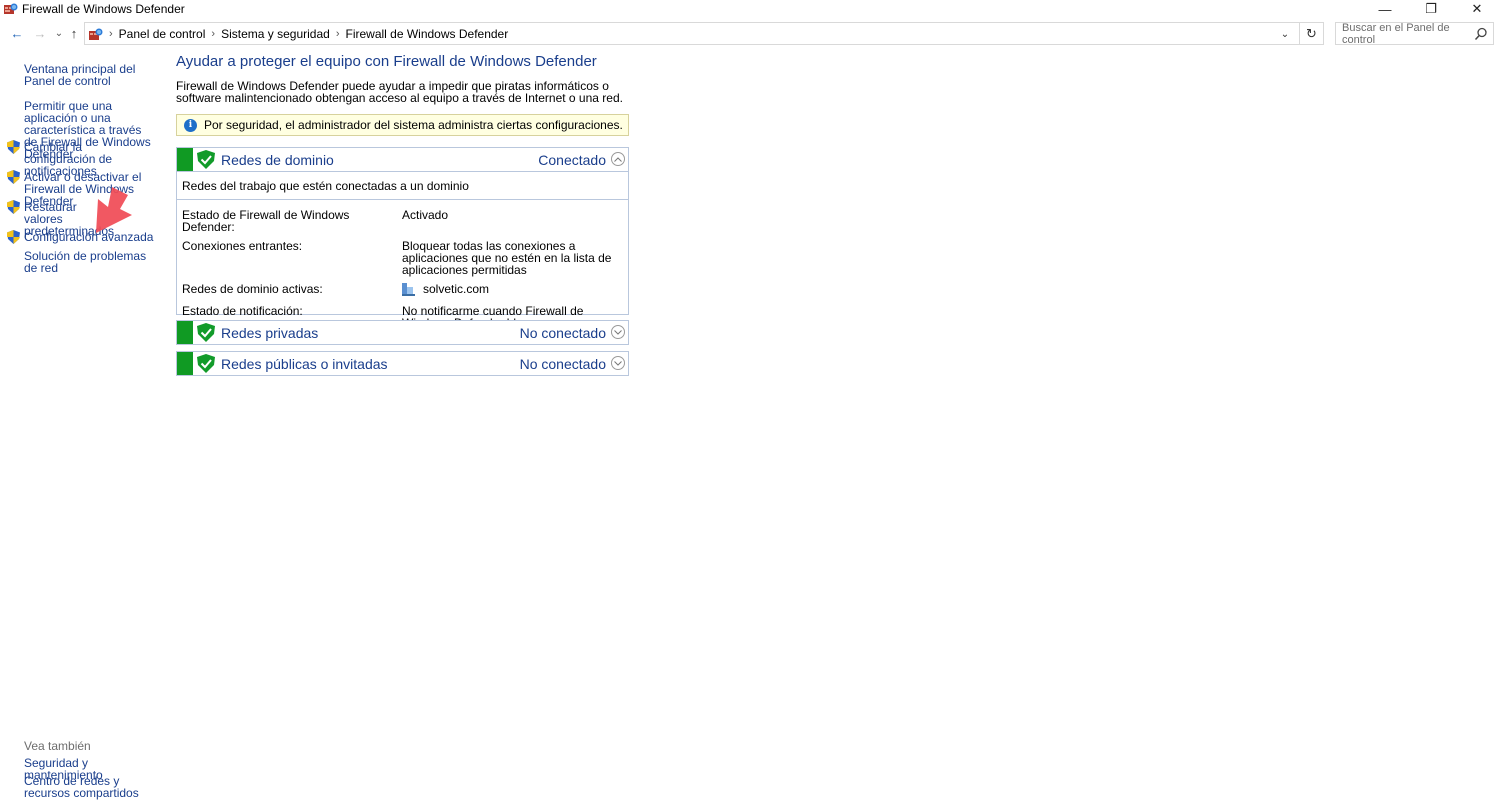 The width and height of the screenshot is (1500, 810). I want to click on active-domain-name: solvetic.com, so click(456, 289).